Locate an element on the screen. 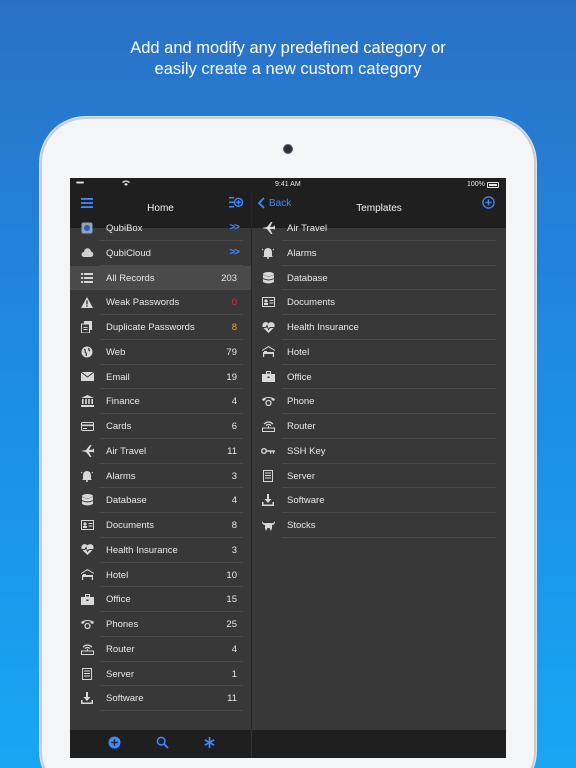  category-item-health-insurance: Health Insurance 3 is located at coordinates (160, 550).